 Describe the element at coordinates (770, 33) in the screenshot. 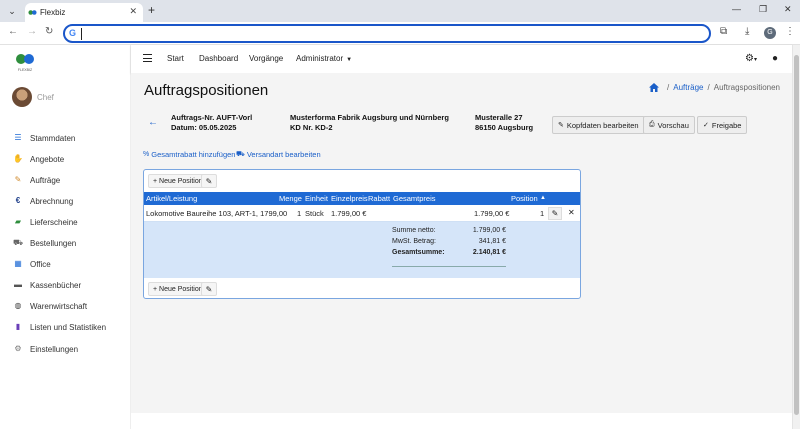

I see `profile-avatar: G` at that location.